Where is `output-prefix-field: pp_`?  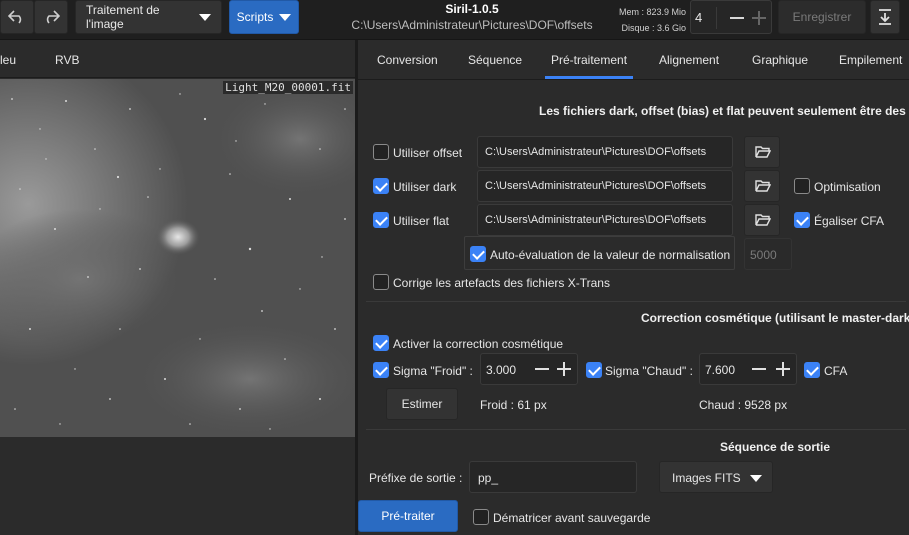
output-prefix-field: pp_ is located at coordinates (553, 477).